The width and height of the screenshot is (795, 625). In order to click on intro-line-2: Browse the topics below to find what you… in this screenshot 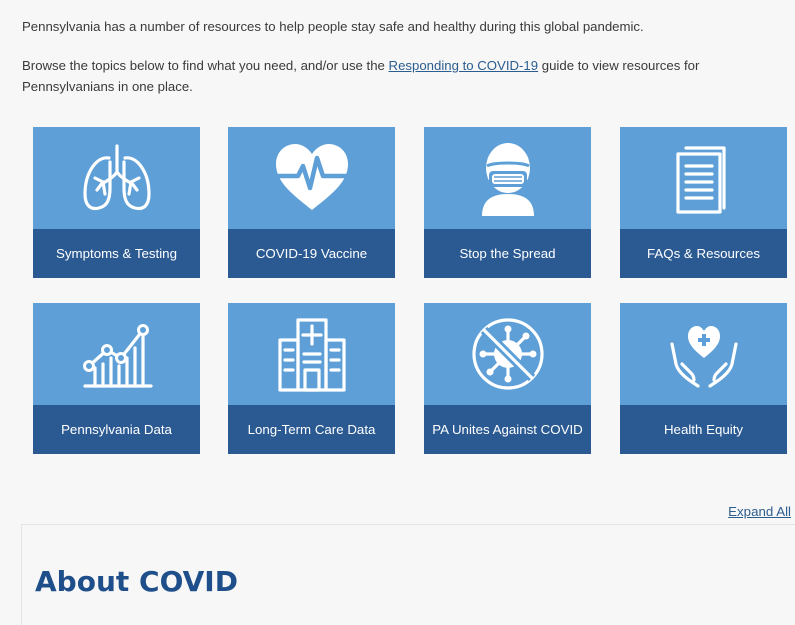, I will do `click(402, 76)`.